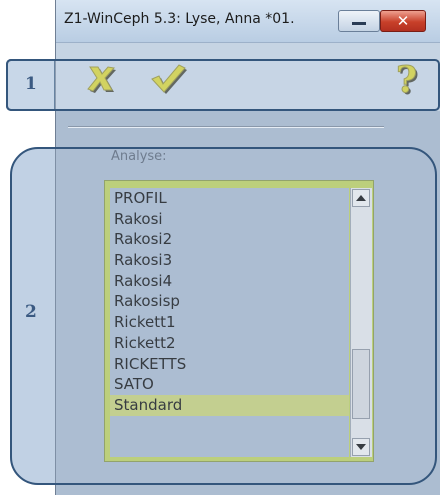 The width and height of the screenshot is (440, 495). Describe the element at coordinates (31, 84) in the screenshot. I see `callout-1-number: 1` at that location.